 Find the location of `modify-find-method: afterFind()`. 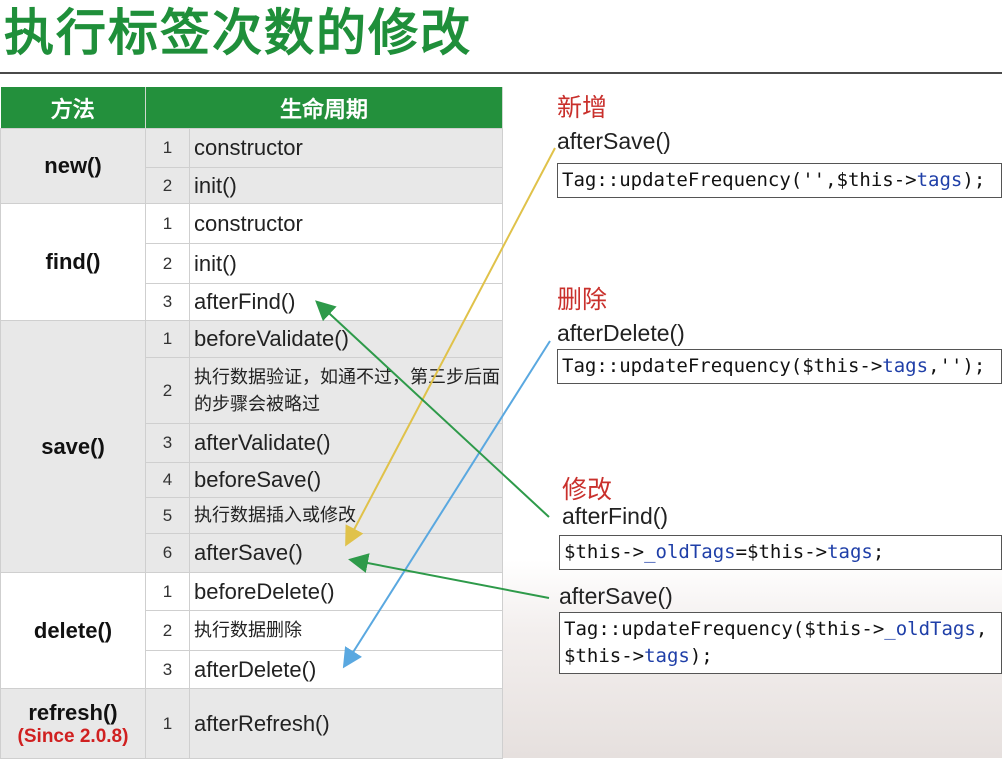

modify-find-method: afterFind() is located at coordinates (615, 516).